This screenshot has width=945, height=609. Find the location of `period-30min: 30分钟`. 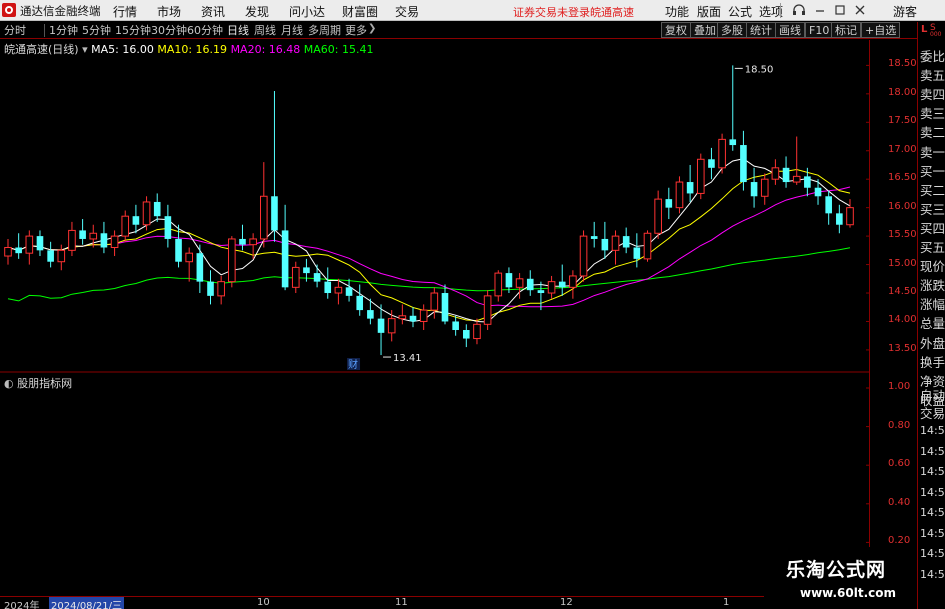

period-30min: 30分钟 is located at coordinates (169, 30).